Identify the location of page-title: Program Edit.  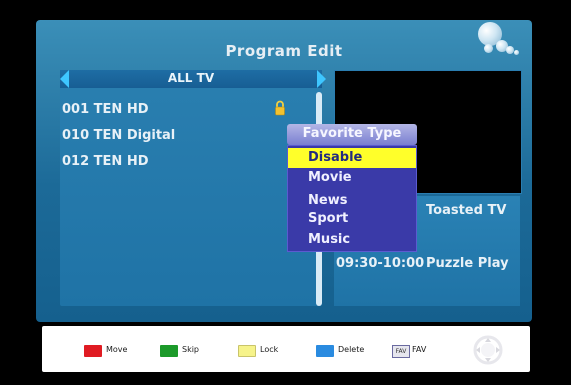
(284, 51).